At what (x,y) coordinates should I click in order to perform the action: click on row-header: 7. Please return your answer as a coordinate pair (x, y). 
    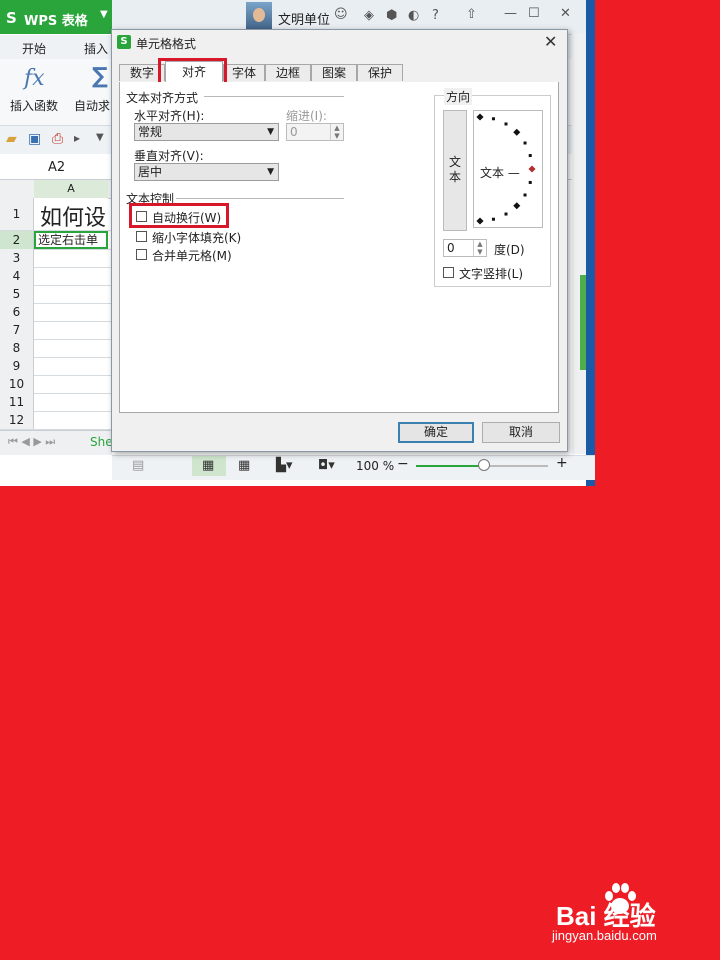
    Looking at the image, I should click on (17, 330).